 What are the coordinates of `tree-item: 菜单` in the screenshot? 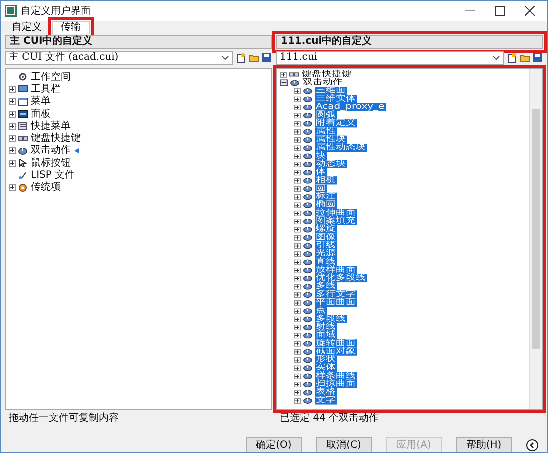 It's located at (41, 102).